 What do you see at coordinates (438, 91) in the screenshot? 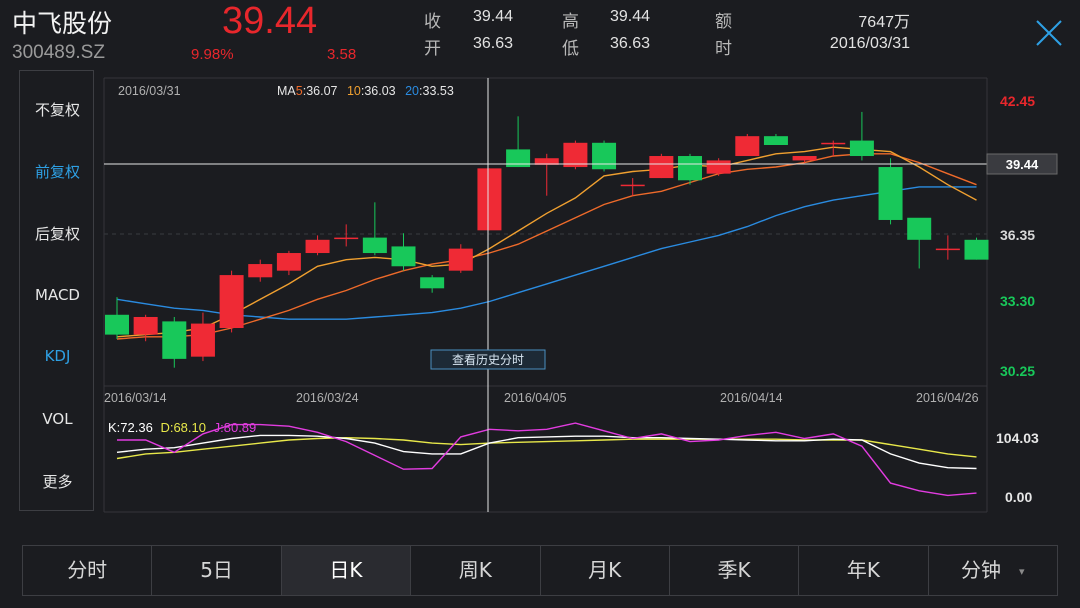
I see `ma20-value: 33.53` at bounding box center [438, 91].